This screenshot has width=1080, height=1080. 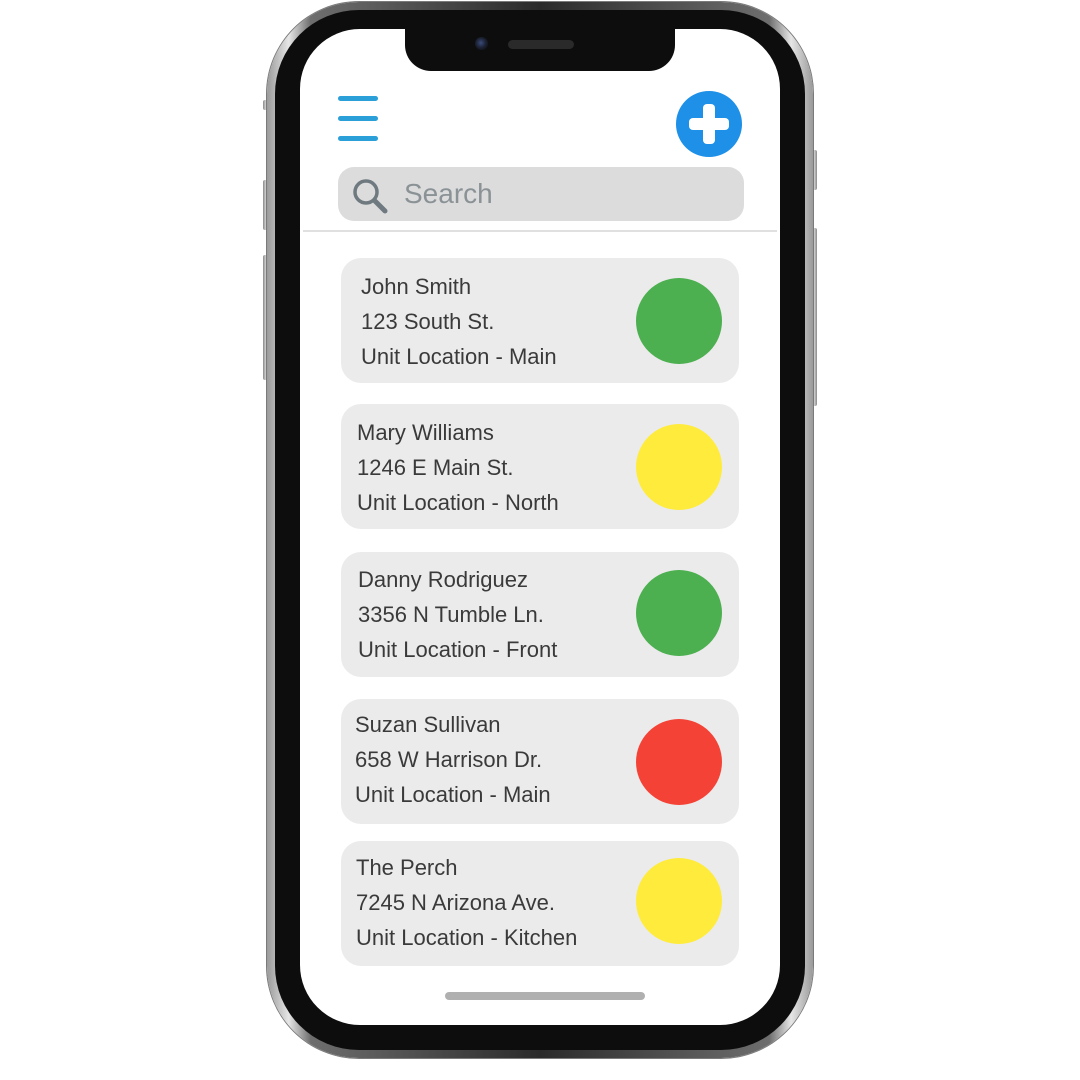 I want to click on unit-name: Danny Rodriguez, so click(x=443, y=579).